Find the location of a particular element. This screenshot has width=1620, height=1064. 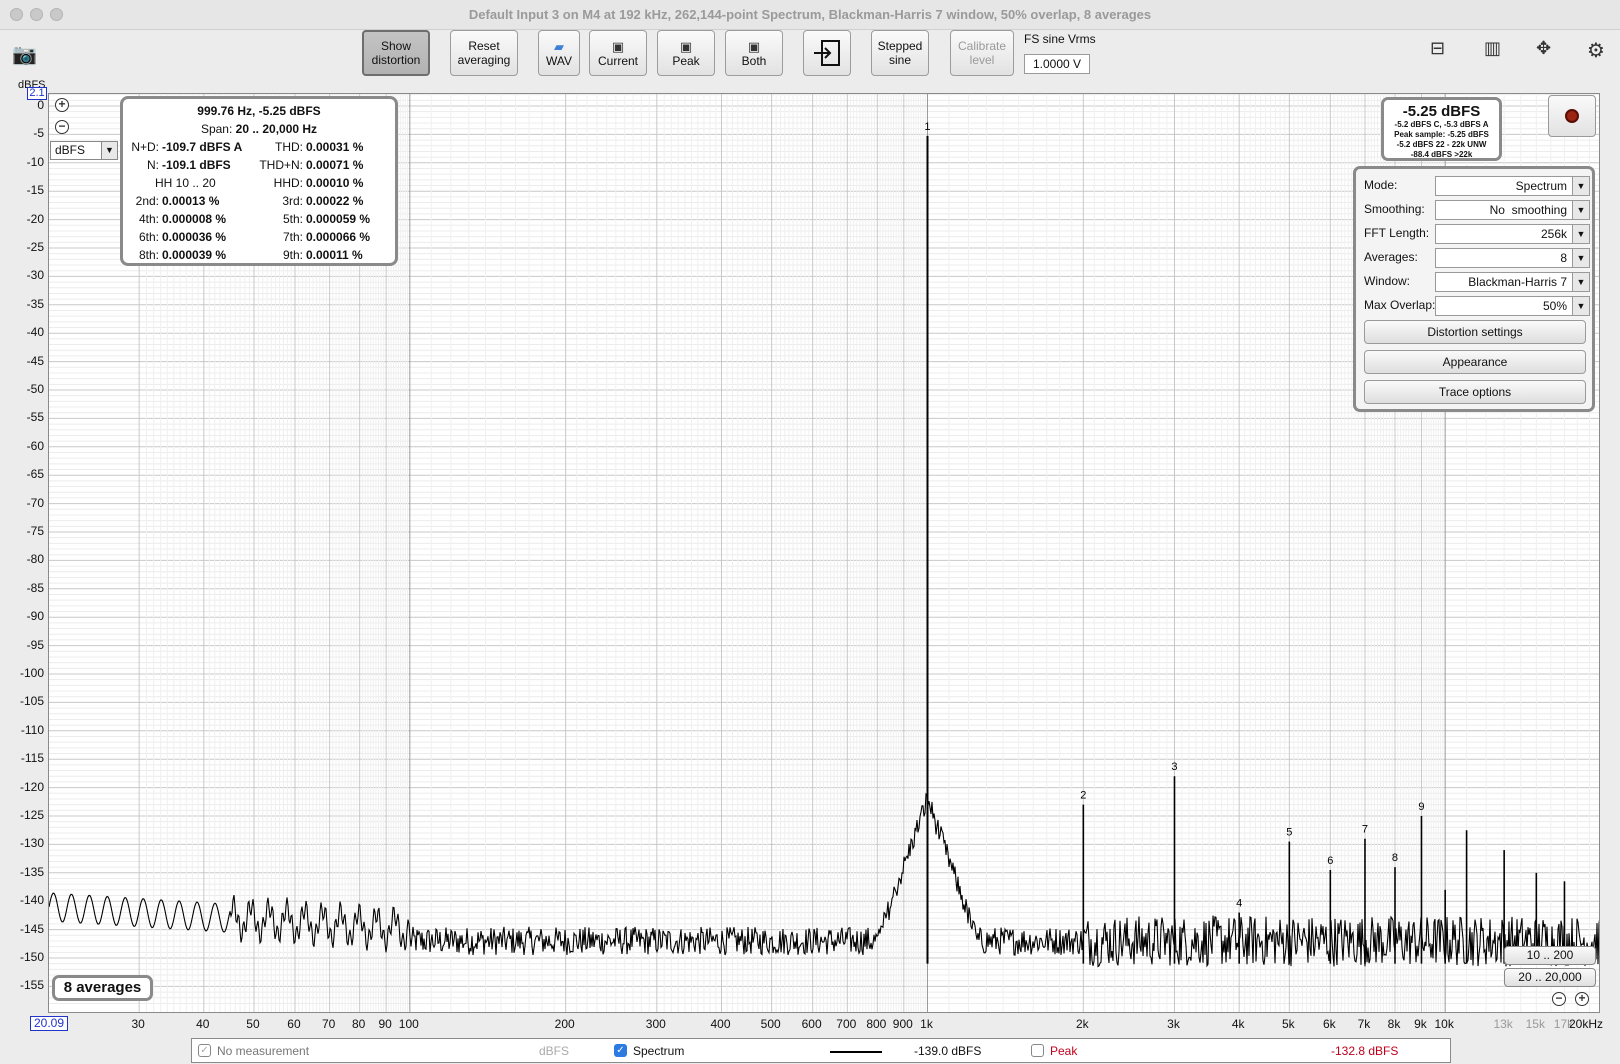

x-tick-label: 50 is located at coordinates (253, 1024).